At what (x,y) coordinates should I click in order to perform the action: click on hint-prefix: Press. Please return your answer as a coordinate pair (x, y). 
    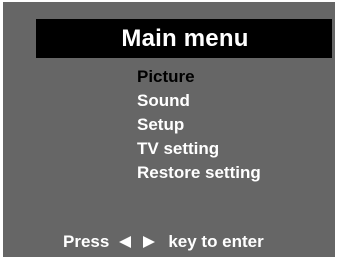
    Looking at the image, I should click on (86, 241).